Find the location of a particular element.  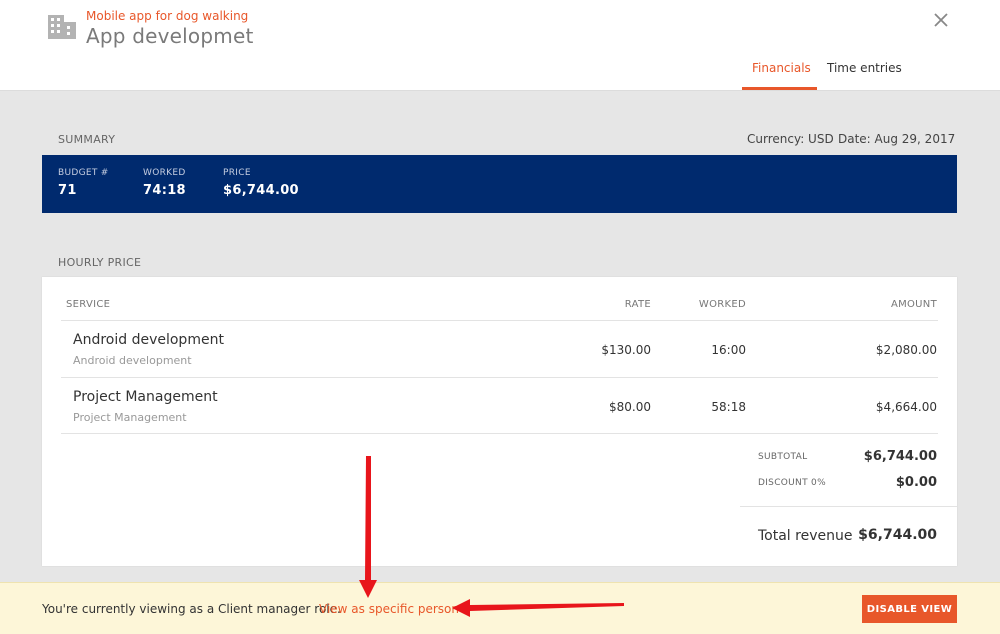

project-client: Mobile app for dog walking is located at coordinates (167, 16).